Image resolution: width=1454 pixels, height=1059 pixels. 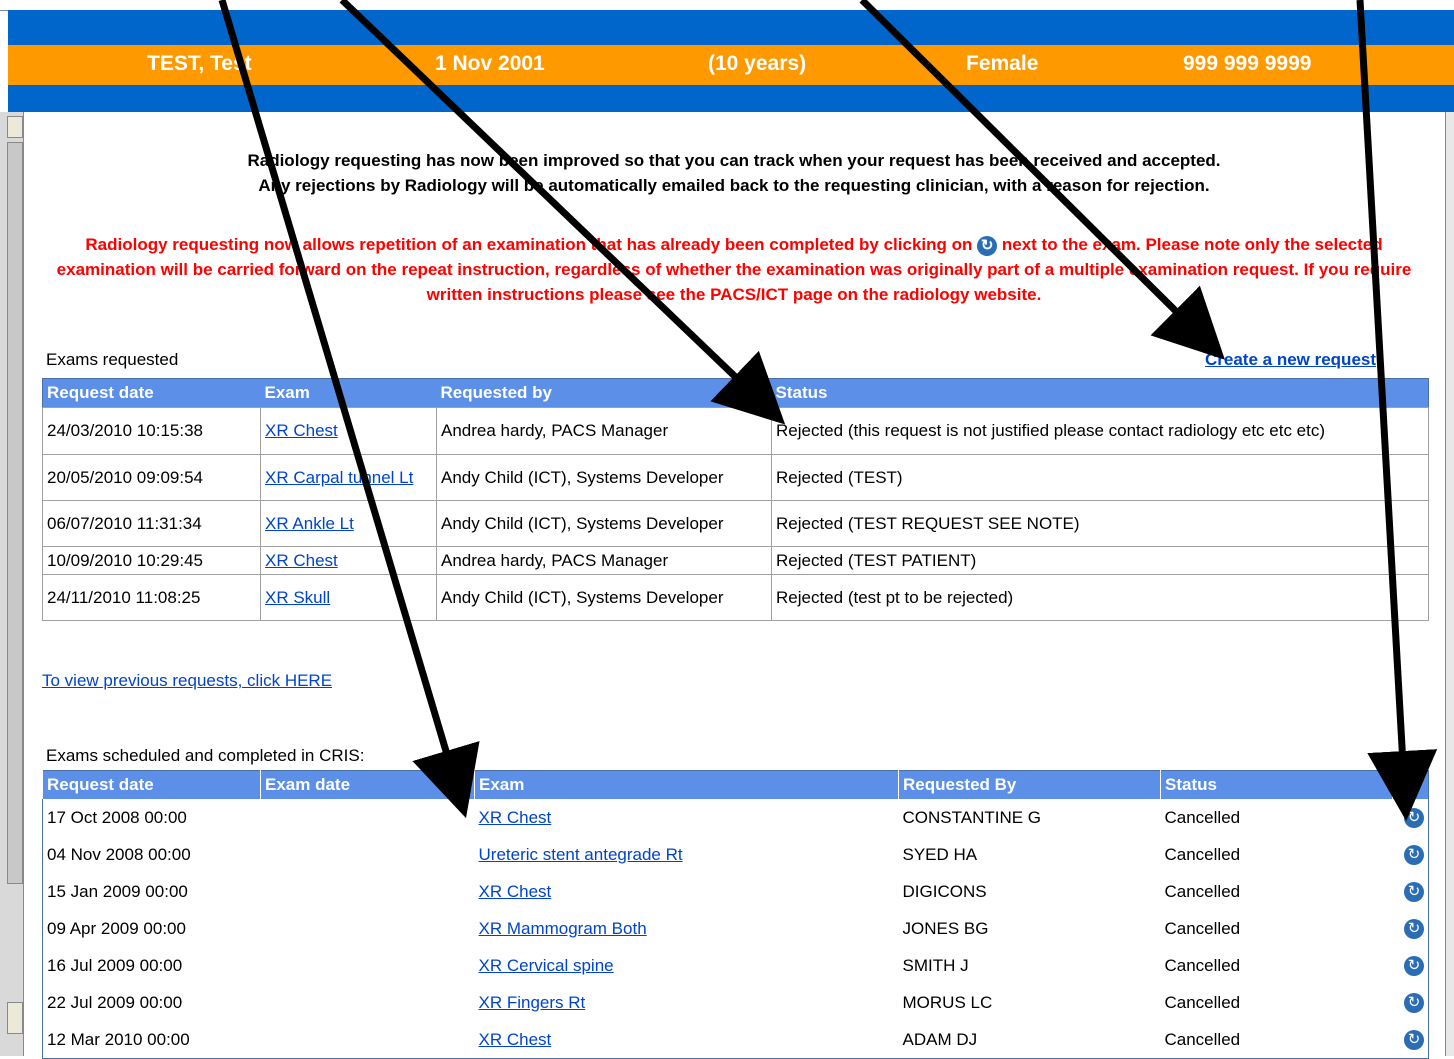 What do you see at coordinates (562, 212) in the screenshot?
I see `arrow-to-status-column` at bounding box center [562, 212].